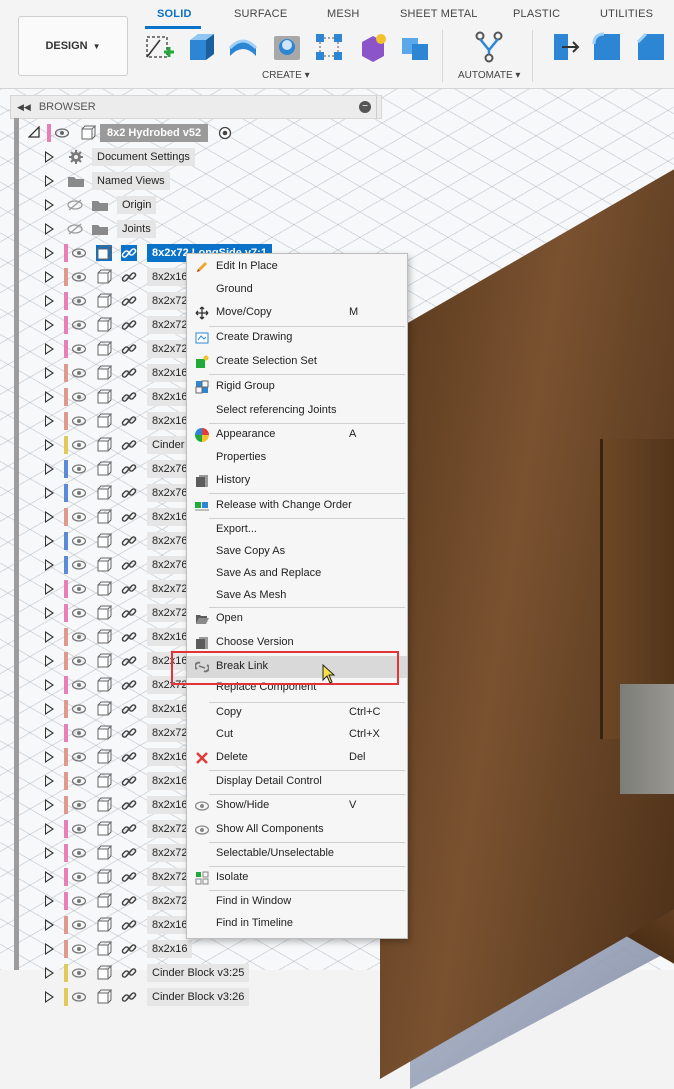 Image resolution: width=674 pixels, height=1089 pixels. What do you see at coordinates (489, 75) in the screenshot?
I see `automate-menu-label: AUTOMATE ▾` at bounding box center [489, 75].